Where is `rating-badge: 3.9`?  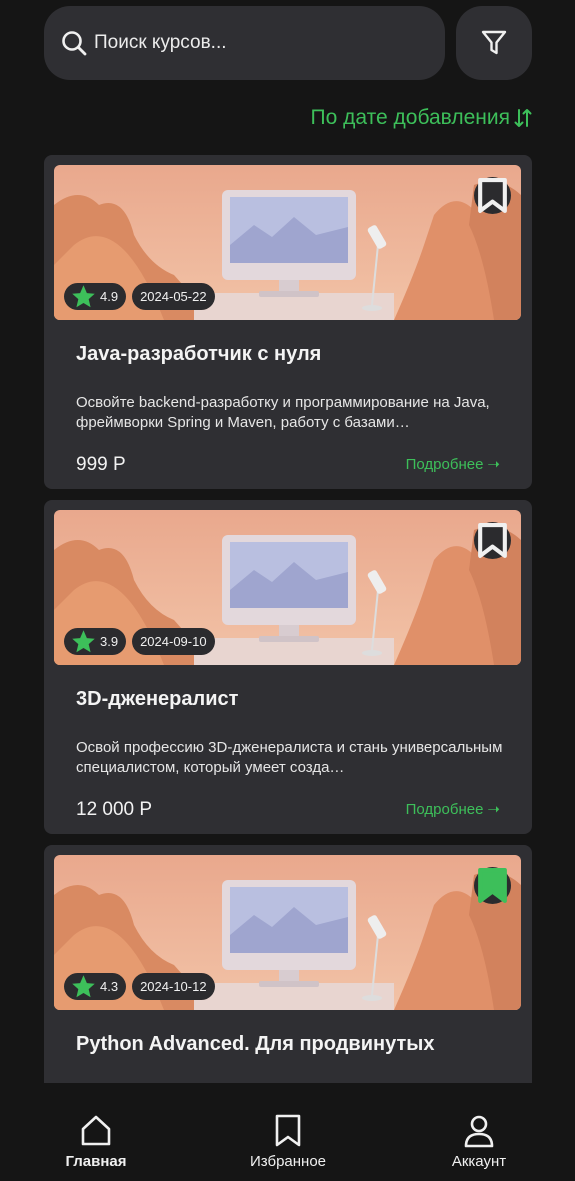 rating-badge: 3.9 is located at coordinates (95, 641).